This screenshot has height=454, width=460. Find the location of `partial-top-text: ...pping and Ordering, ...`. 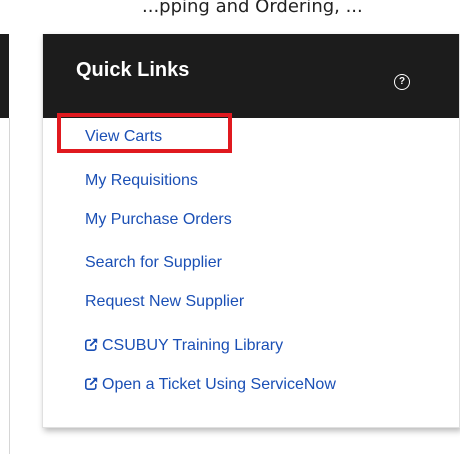

partial-top-text: ...pping and Ordering, ... is located at coordinates (252, 8).